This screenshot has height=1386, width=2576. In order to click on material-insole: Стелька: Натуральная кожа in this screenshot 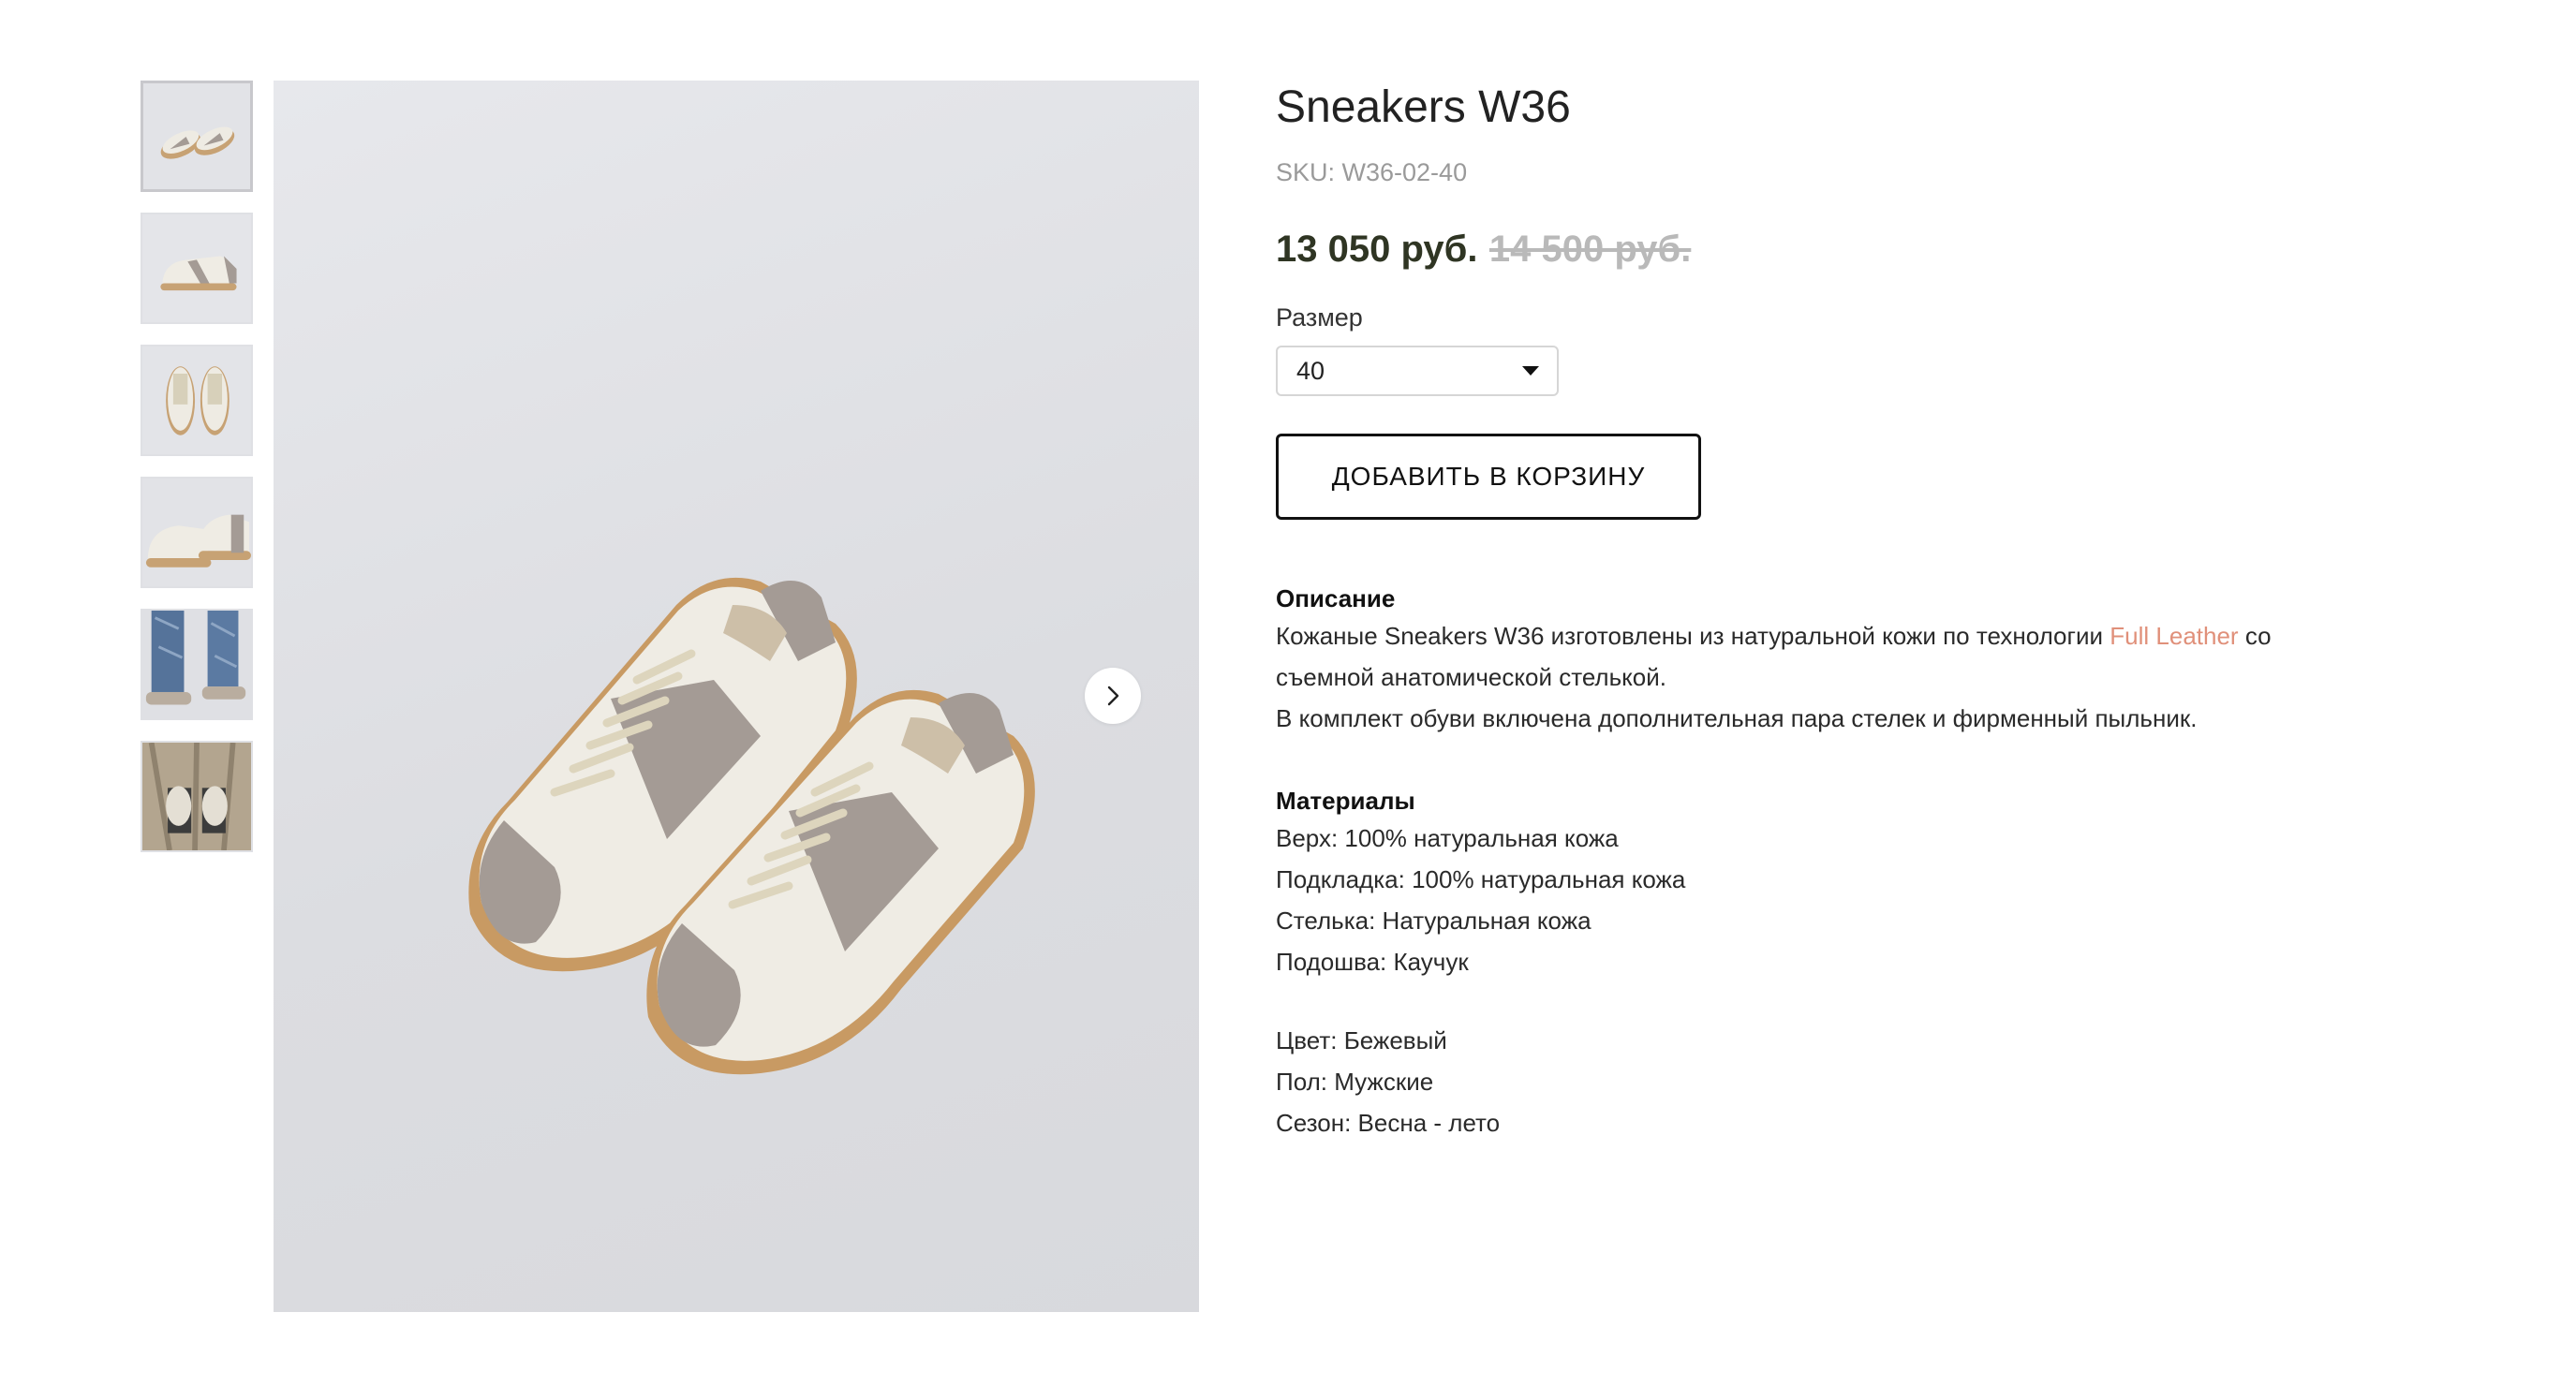, I will do `click(1433, 921)`.